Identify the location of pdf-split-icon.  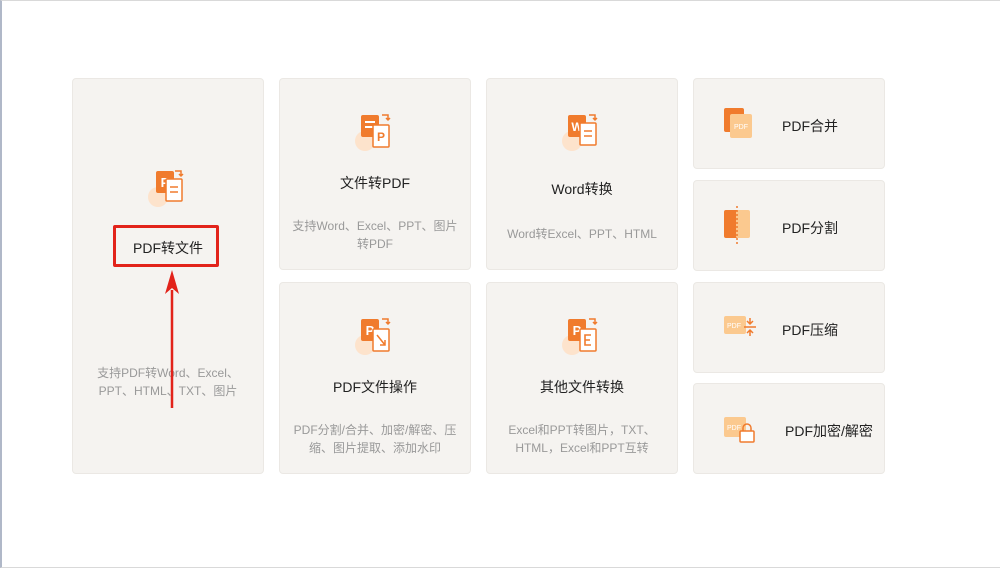
(737, 225).